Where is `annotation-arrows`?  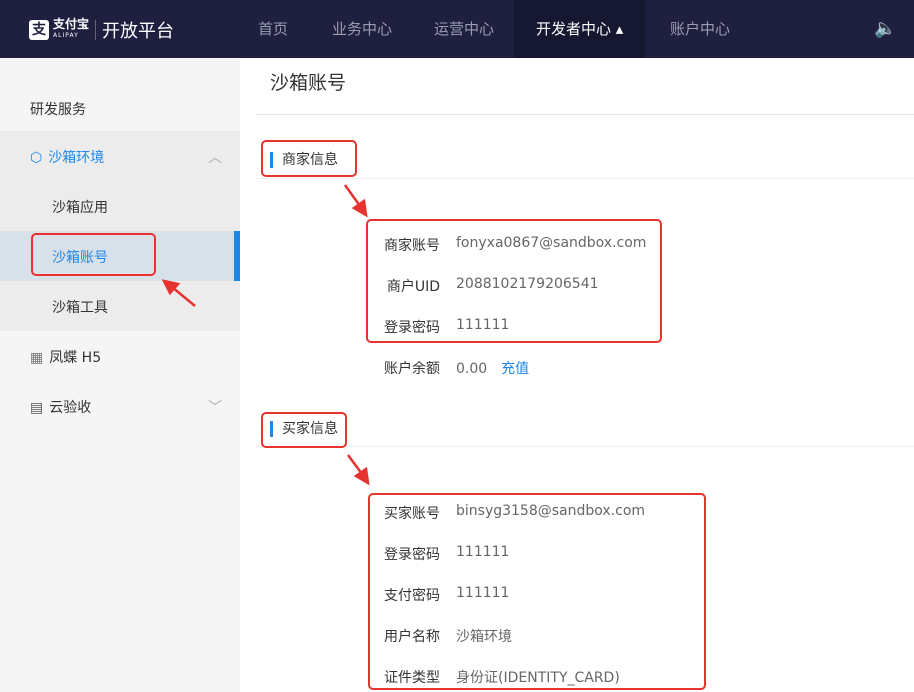 annotation-arrows is located at coordinates (265, 335).